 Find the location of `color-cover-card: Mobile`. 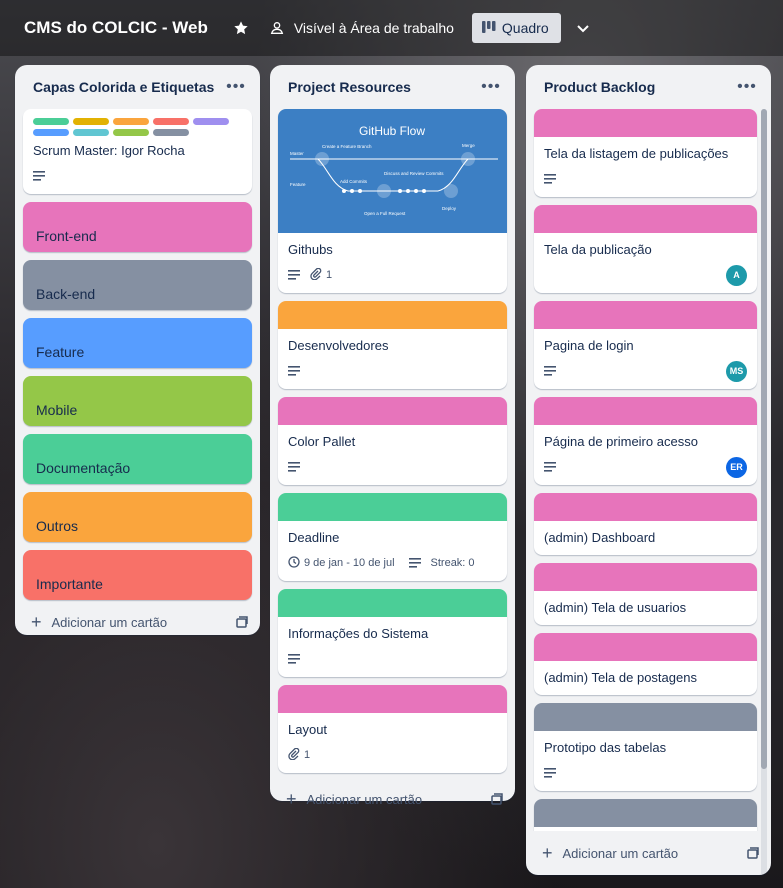

color-cover-card: Mobile is located at coordinates (137, 401).